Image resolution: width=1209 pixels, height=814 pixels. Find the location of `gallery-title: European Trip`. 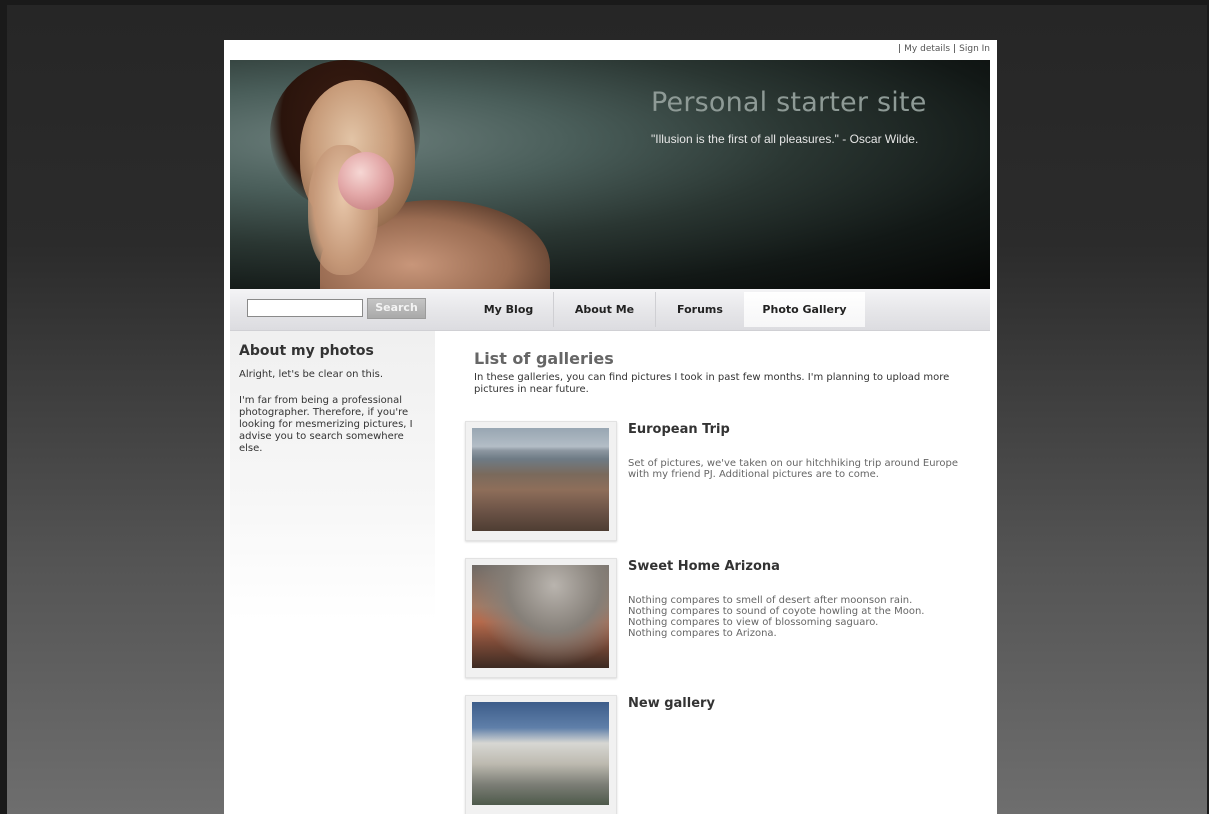

gallery-title: European Trip is located at coordinates (679, 429).